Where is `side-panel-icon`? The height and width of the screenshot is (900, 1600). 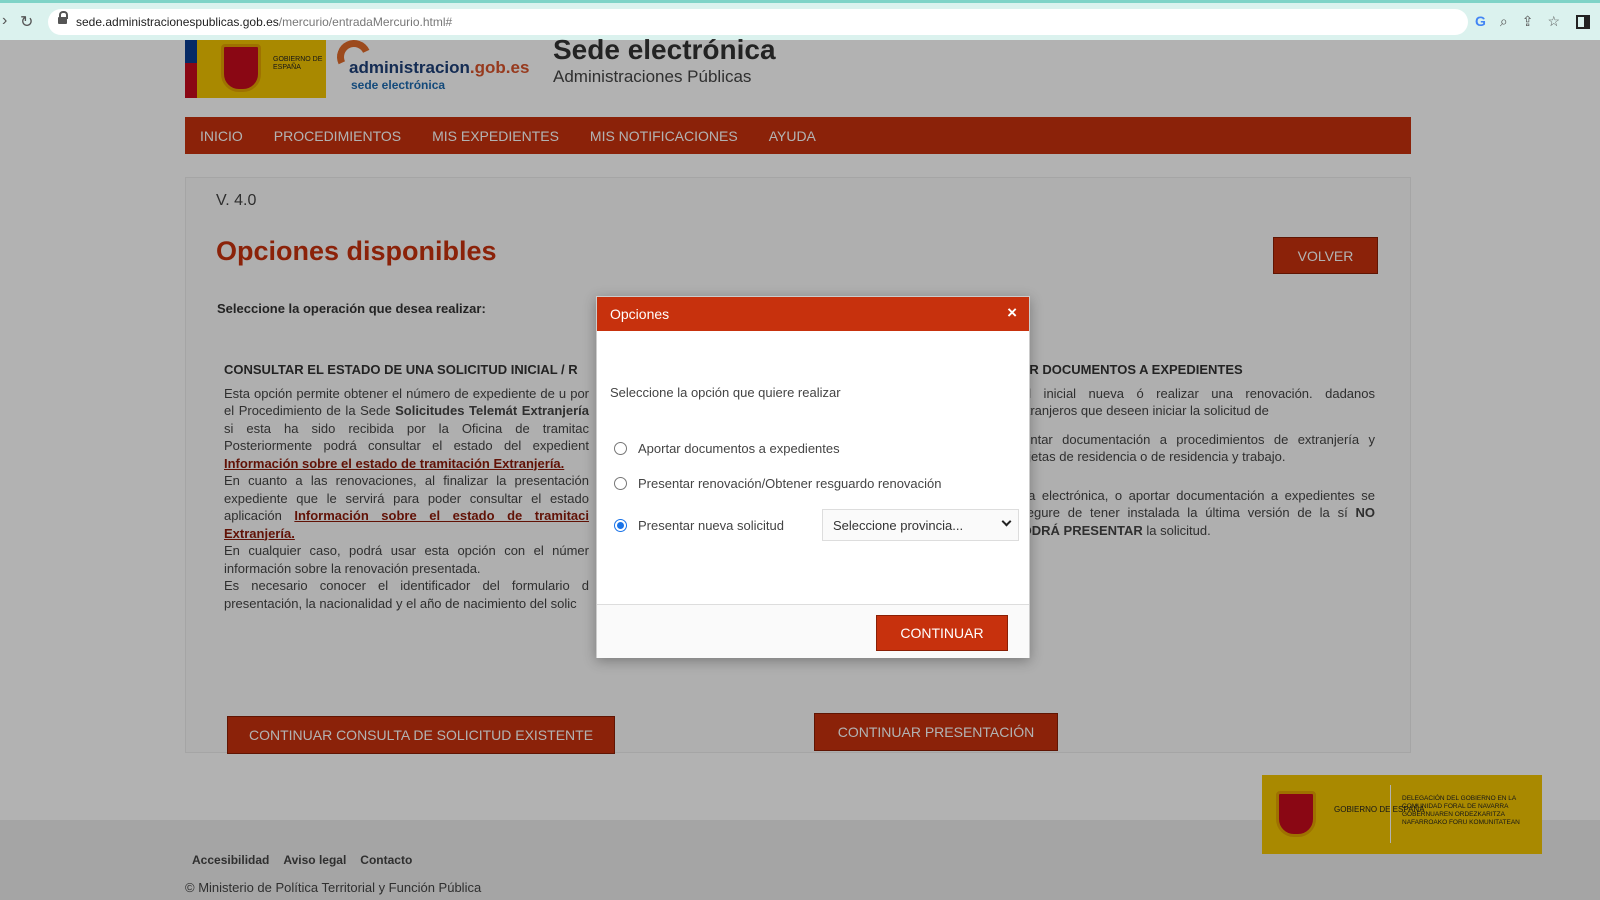
side-panel-icon is located at coordinates (1583, 22).